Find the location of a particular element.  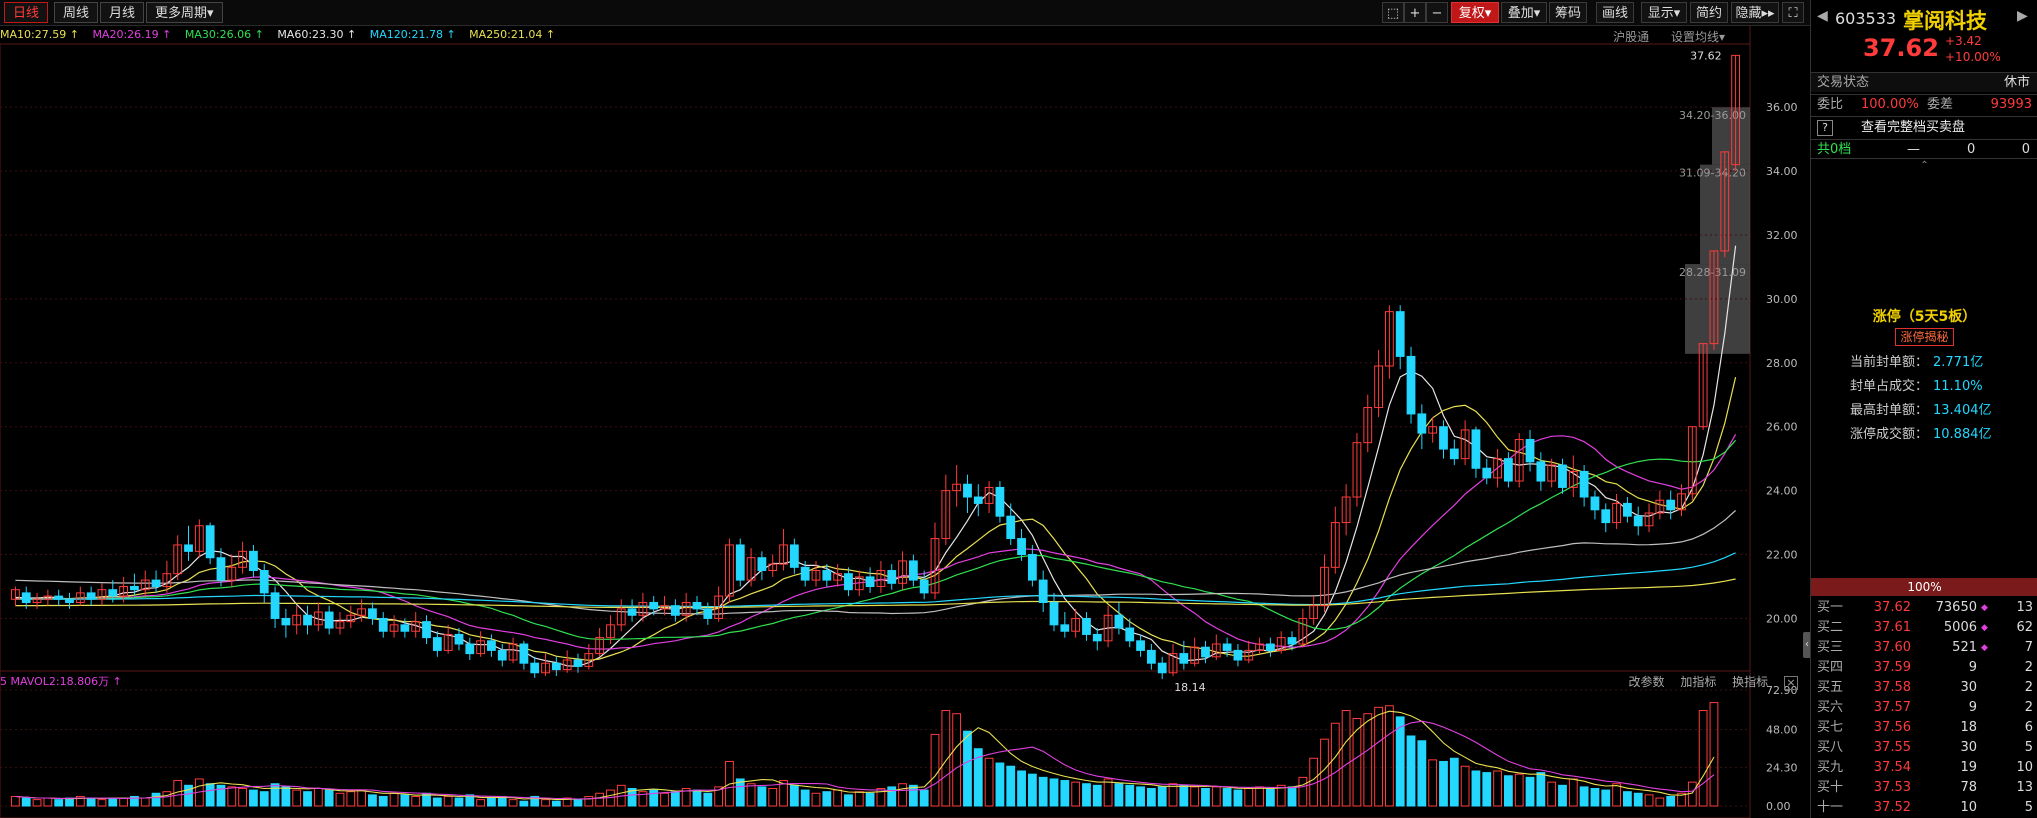

close-indicator-icon: × is located at coordinates (1791, 683).